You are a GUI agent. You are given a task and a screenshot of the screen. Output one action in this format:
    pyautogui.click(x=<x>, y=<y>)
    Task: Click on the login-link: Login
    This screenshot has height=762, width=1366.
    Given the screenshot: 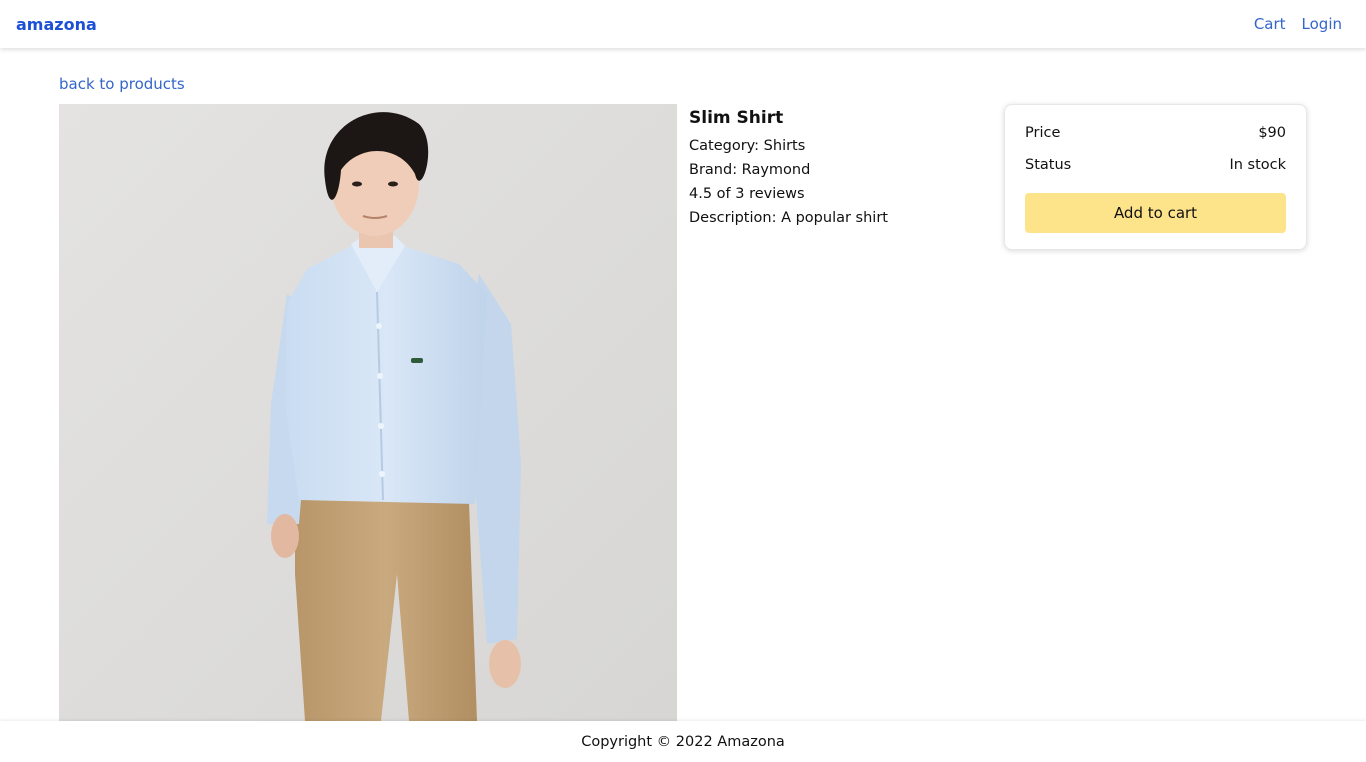 What is the action you would take?
    pyautogui.click(x=1322, y=24)
    